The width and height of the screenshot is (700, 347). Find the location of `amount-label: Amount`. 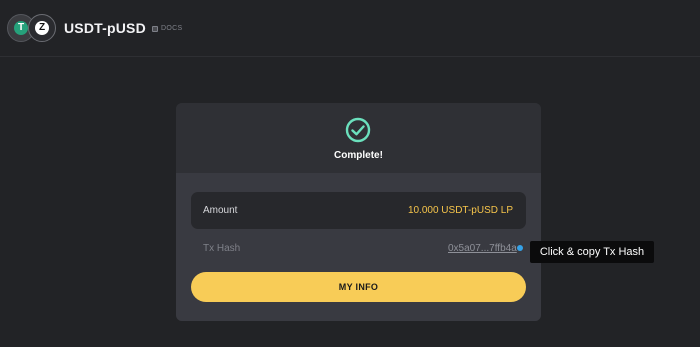

amount-label: Amount is located at coordinates (220, 210).